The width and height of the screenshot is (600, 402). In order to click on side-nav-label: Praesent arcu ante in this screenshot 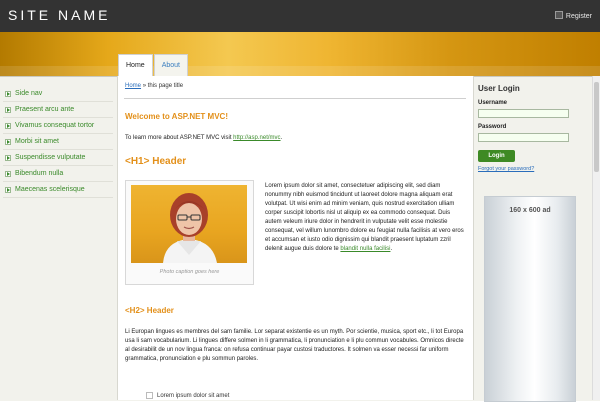, I will do `click(45, 109)`.